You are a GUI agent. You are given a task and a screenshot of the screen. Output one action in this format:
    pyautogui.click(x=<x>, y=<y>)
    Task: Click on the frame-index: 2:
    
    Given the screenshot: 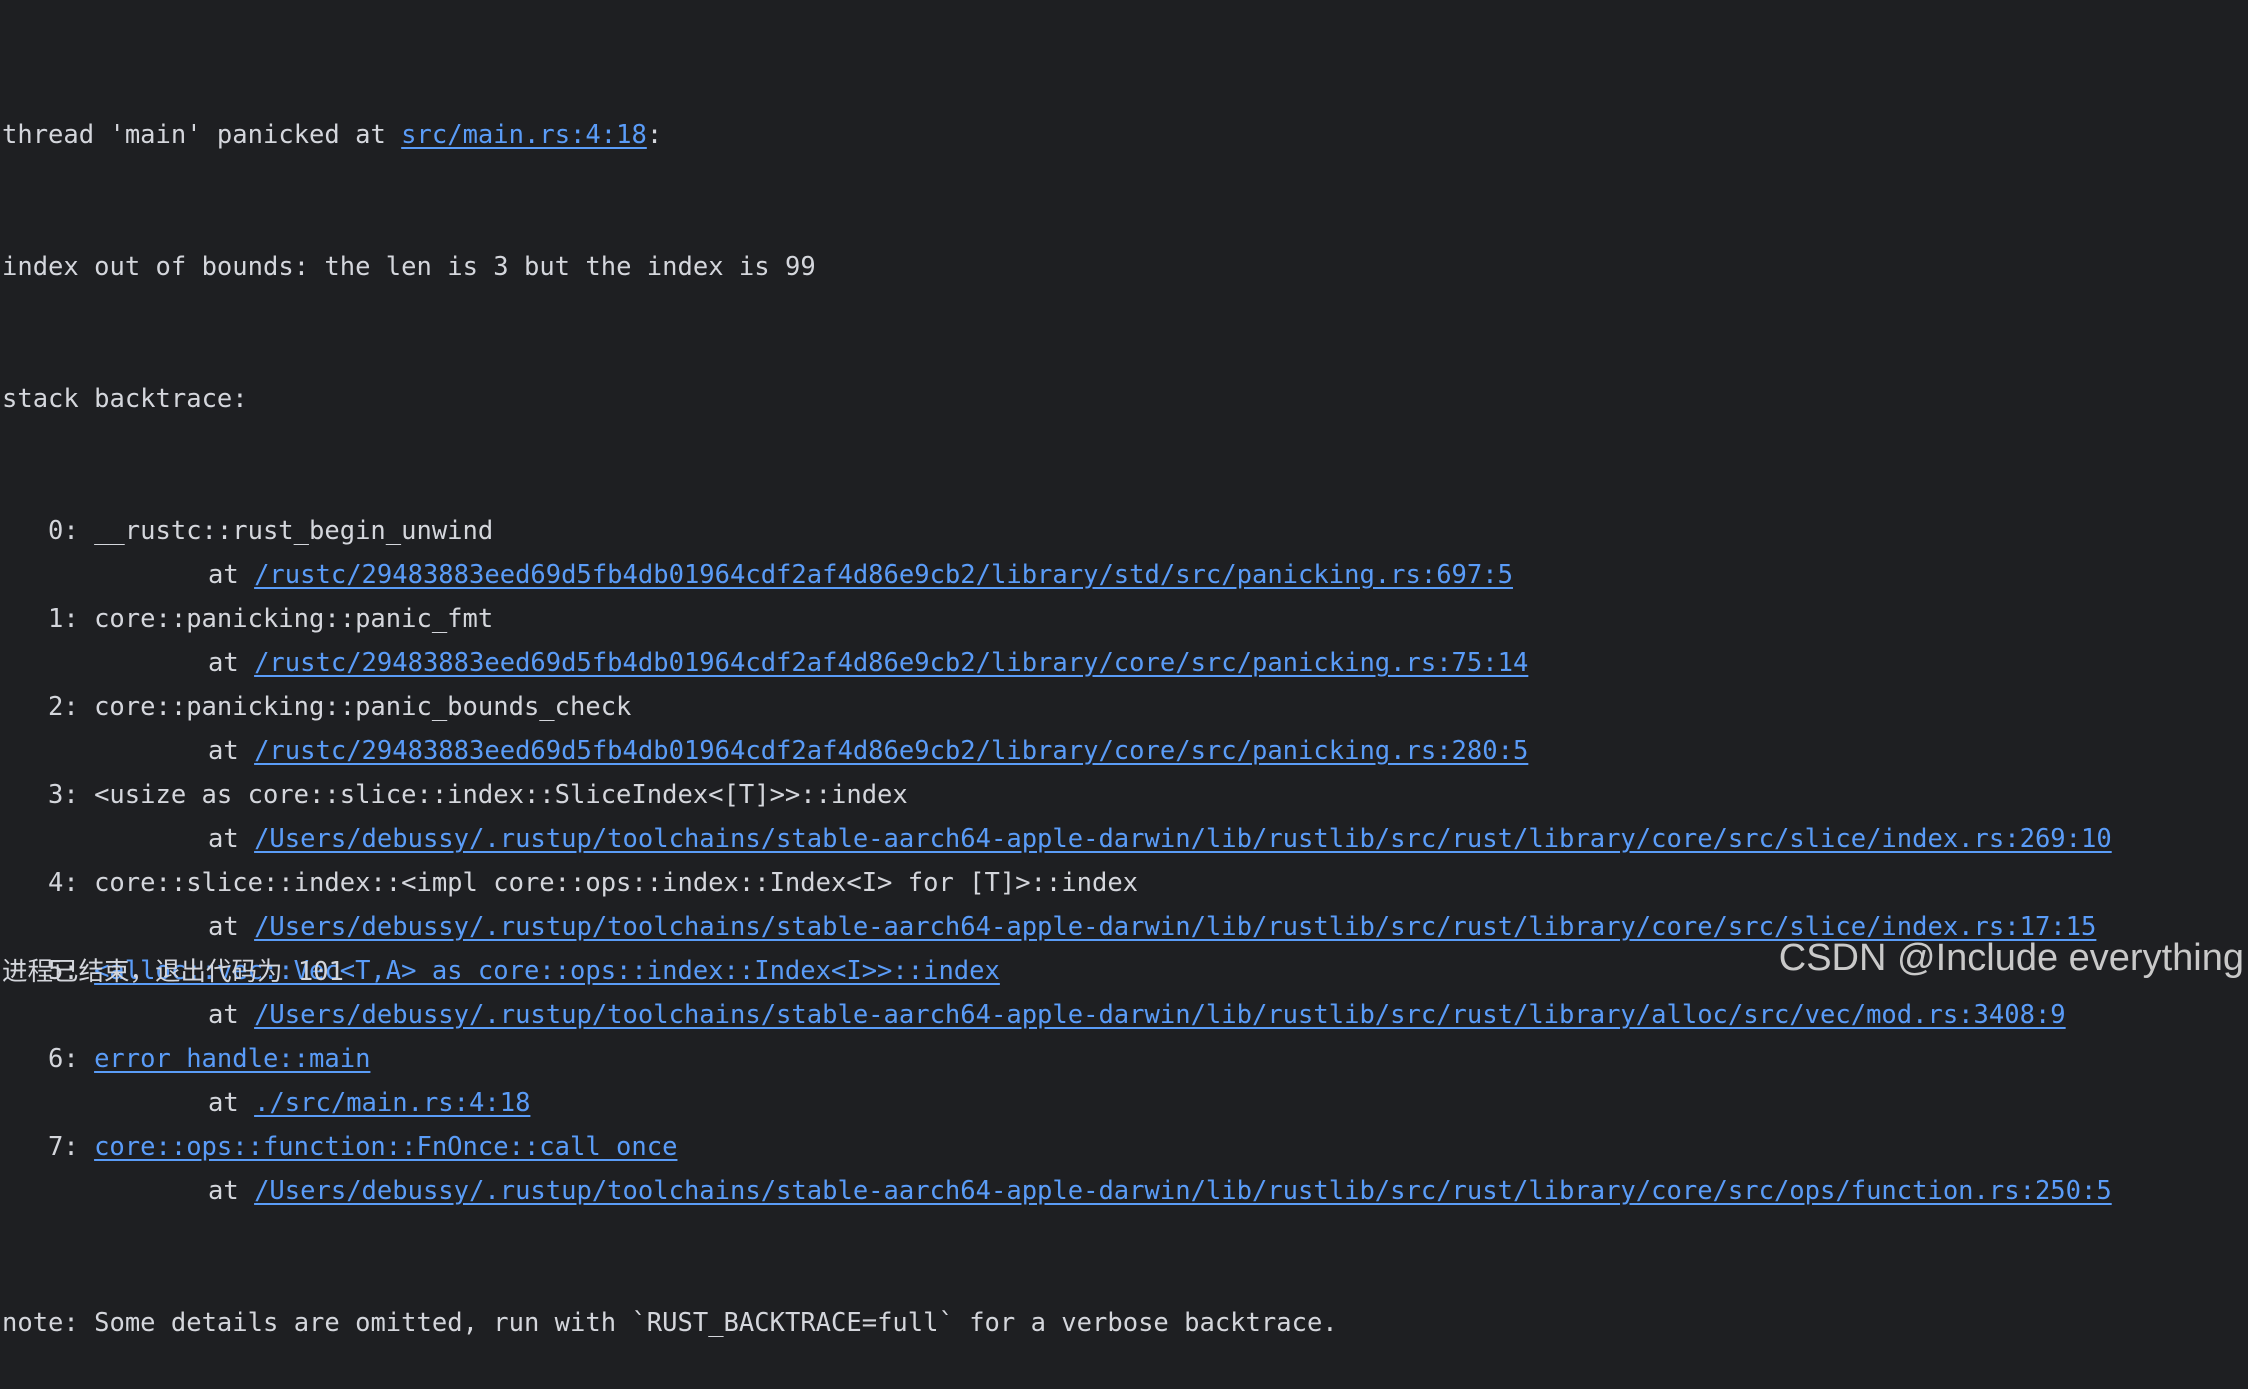 What is the action you would take?
    pyautogui.click(x=63, y=707)
    